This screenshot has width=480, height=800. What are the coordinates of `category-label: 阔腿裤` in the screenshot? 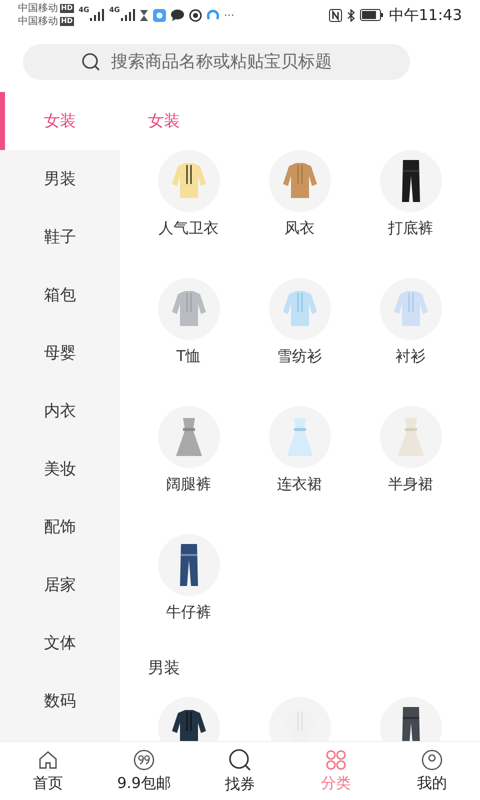 It's located at (188, 484).